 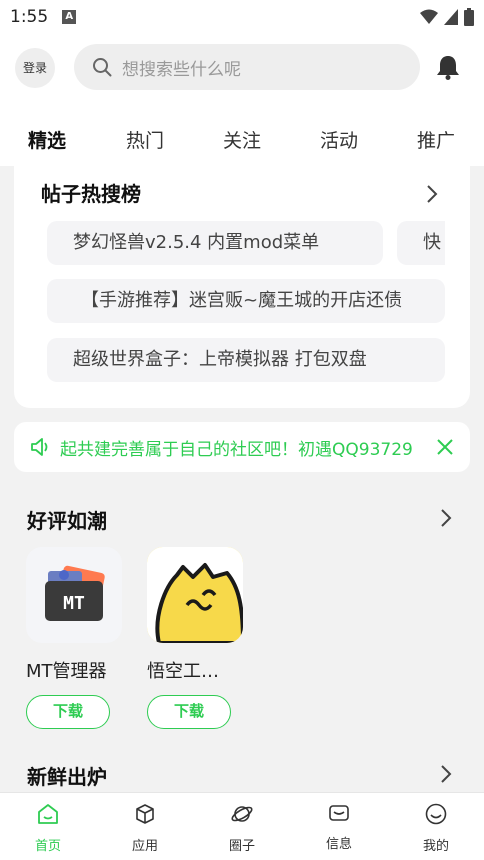 I want to click on bell-icon, so click(x=448, y=67).